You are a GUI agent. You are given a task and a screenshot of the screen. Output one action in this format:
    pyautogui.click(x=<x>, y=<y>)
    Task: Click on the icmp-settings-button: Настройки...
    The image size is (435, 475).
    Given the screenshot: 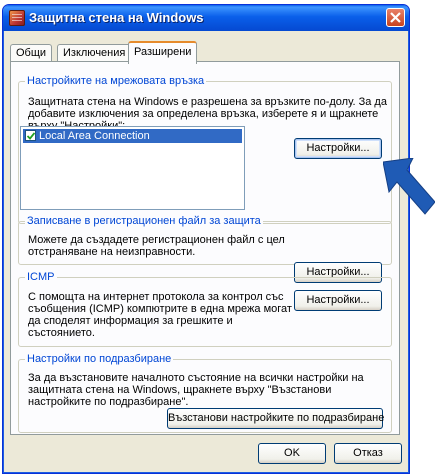 What is the action you would take?
    pyautogui.click(x=338, y=300)
    